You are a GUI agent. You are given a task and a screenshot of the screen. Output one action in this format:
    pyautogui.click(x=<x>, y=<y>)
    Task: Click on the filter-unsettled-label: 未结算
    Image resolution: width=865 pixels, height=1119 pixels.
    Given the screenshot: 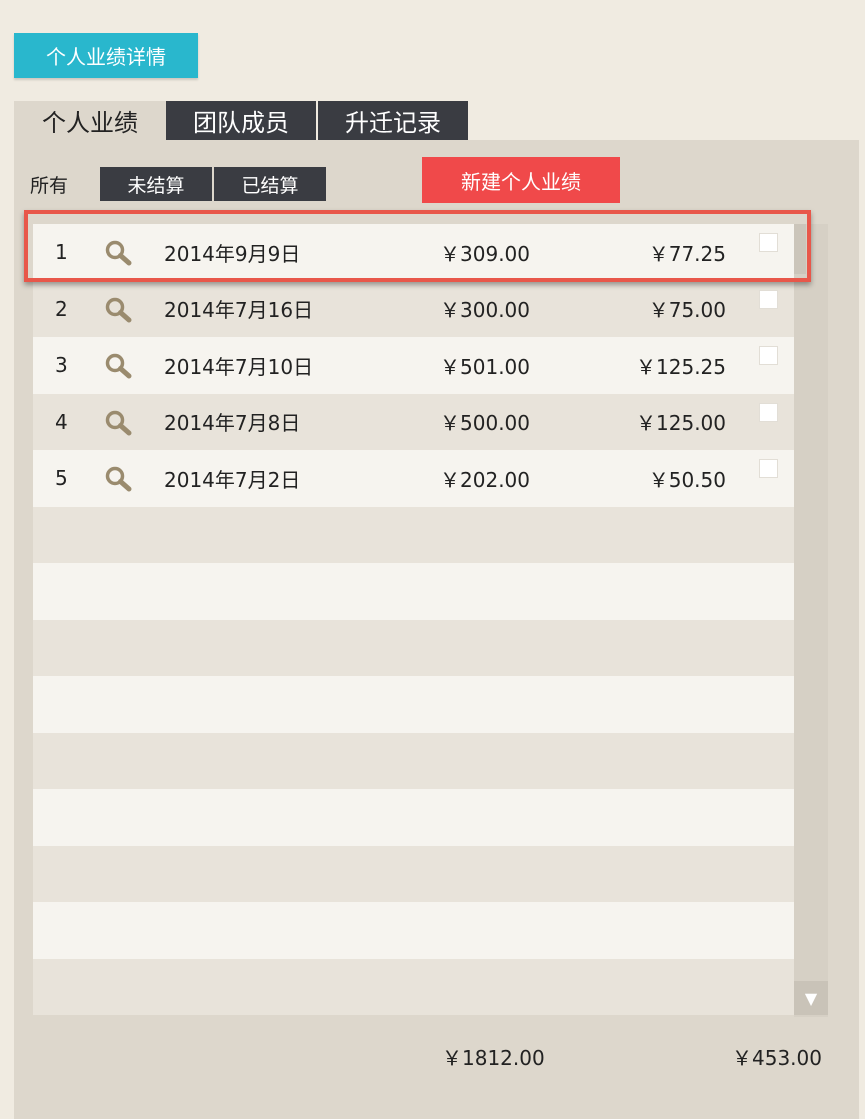 What is the action you would take?
    pyautogui.click(x=156, y=185)
    